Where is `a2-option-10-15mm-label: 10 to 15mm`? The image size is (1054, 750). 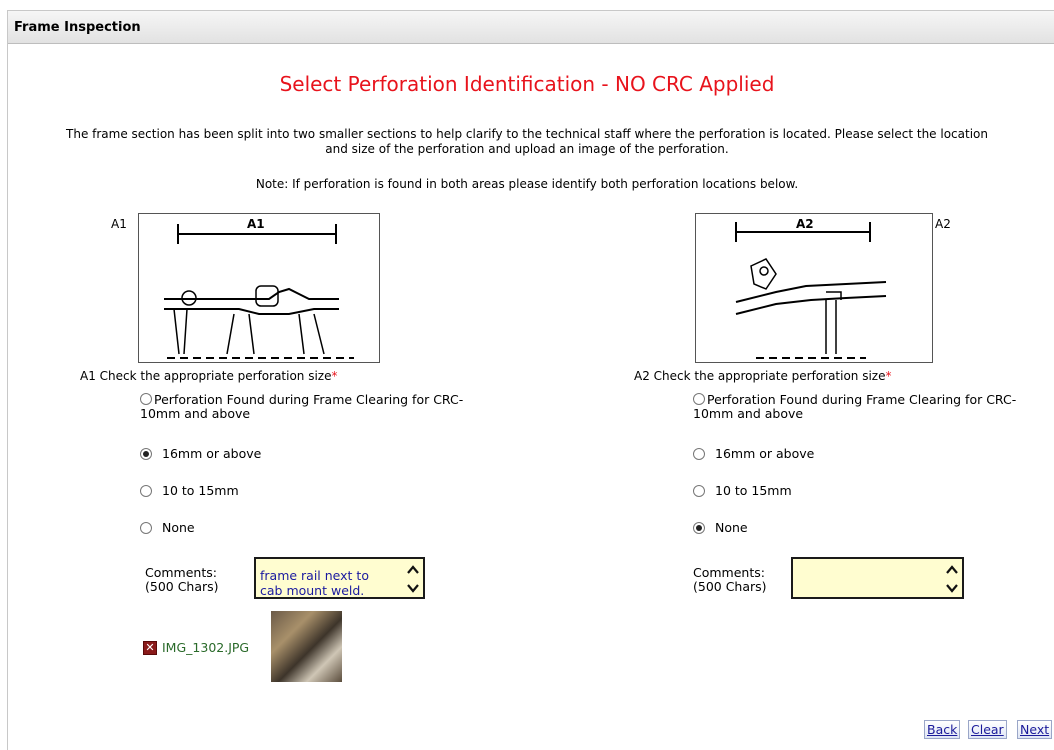 a2-option-10-15mm-label: 10 to 15mm is located at coordinates (753, 490).